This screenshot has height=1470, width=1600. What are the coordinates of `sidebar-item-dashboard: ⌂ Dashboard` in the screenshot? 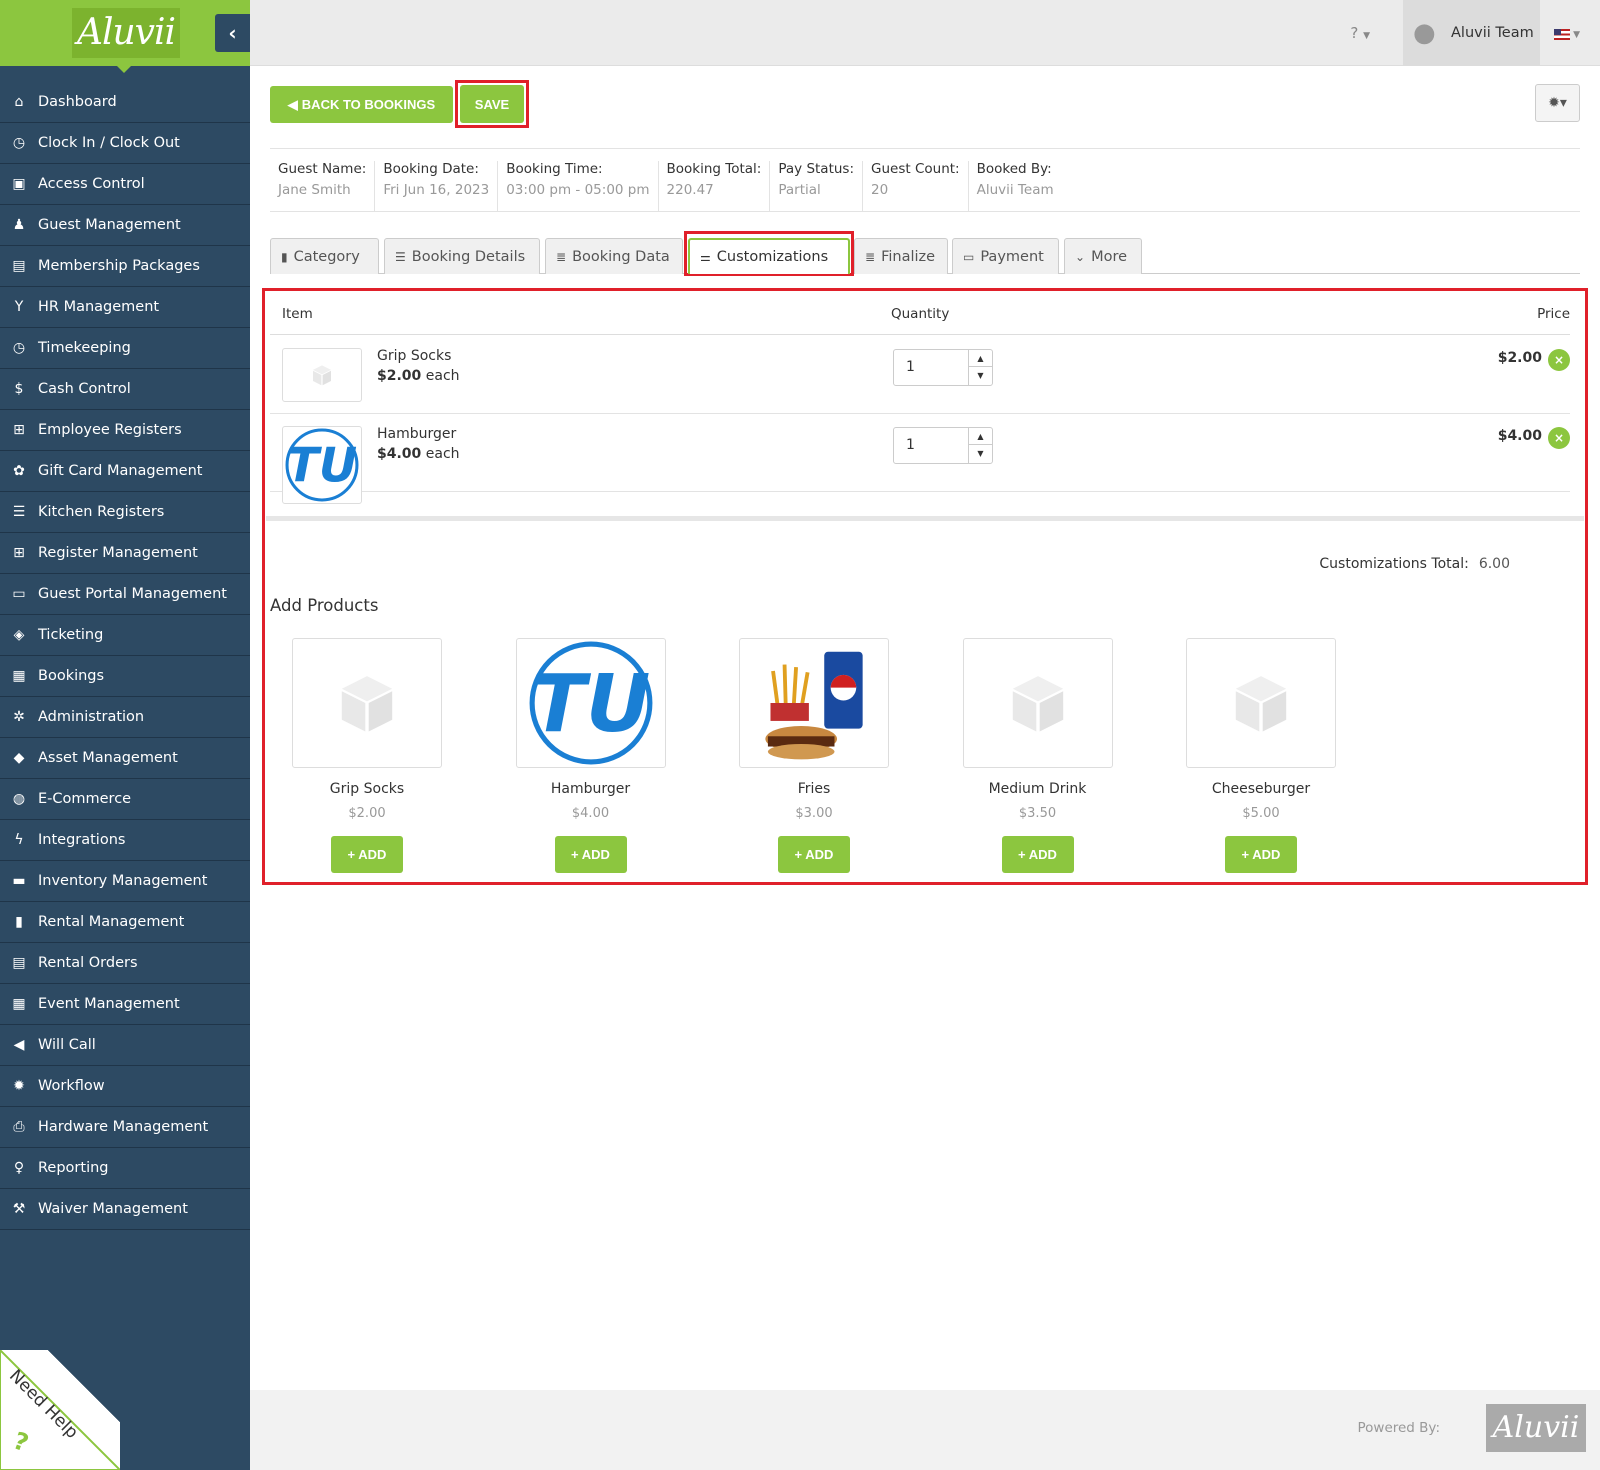 It's located at (125, 102).